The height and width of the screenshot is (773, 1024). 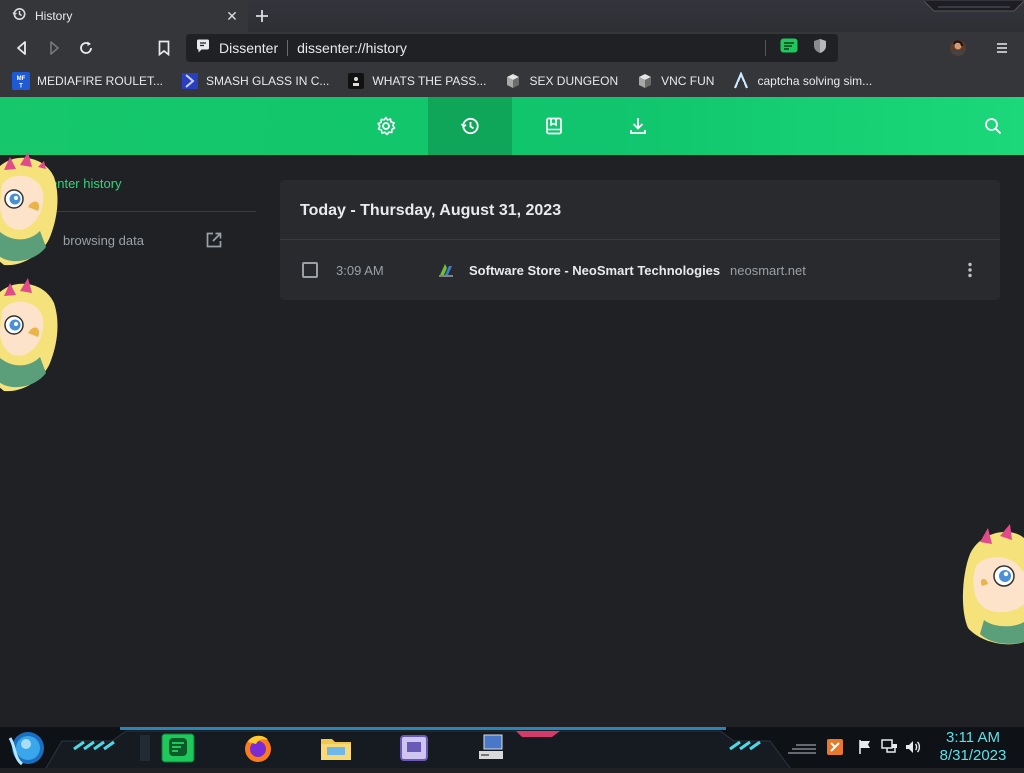 I want to click on address-extensions, so click(x=796, y=48).